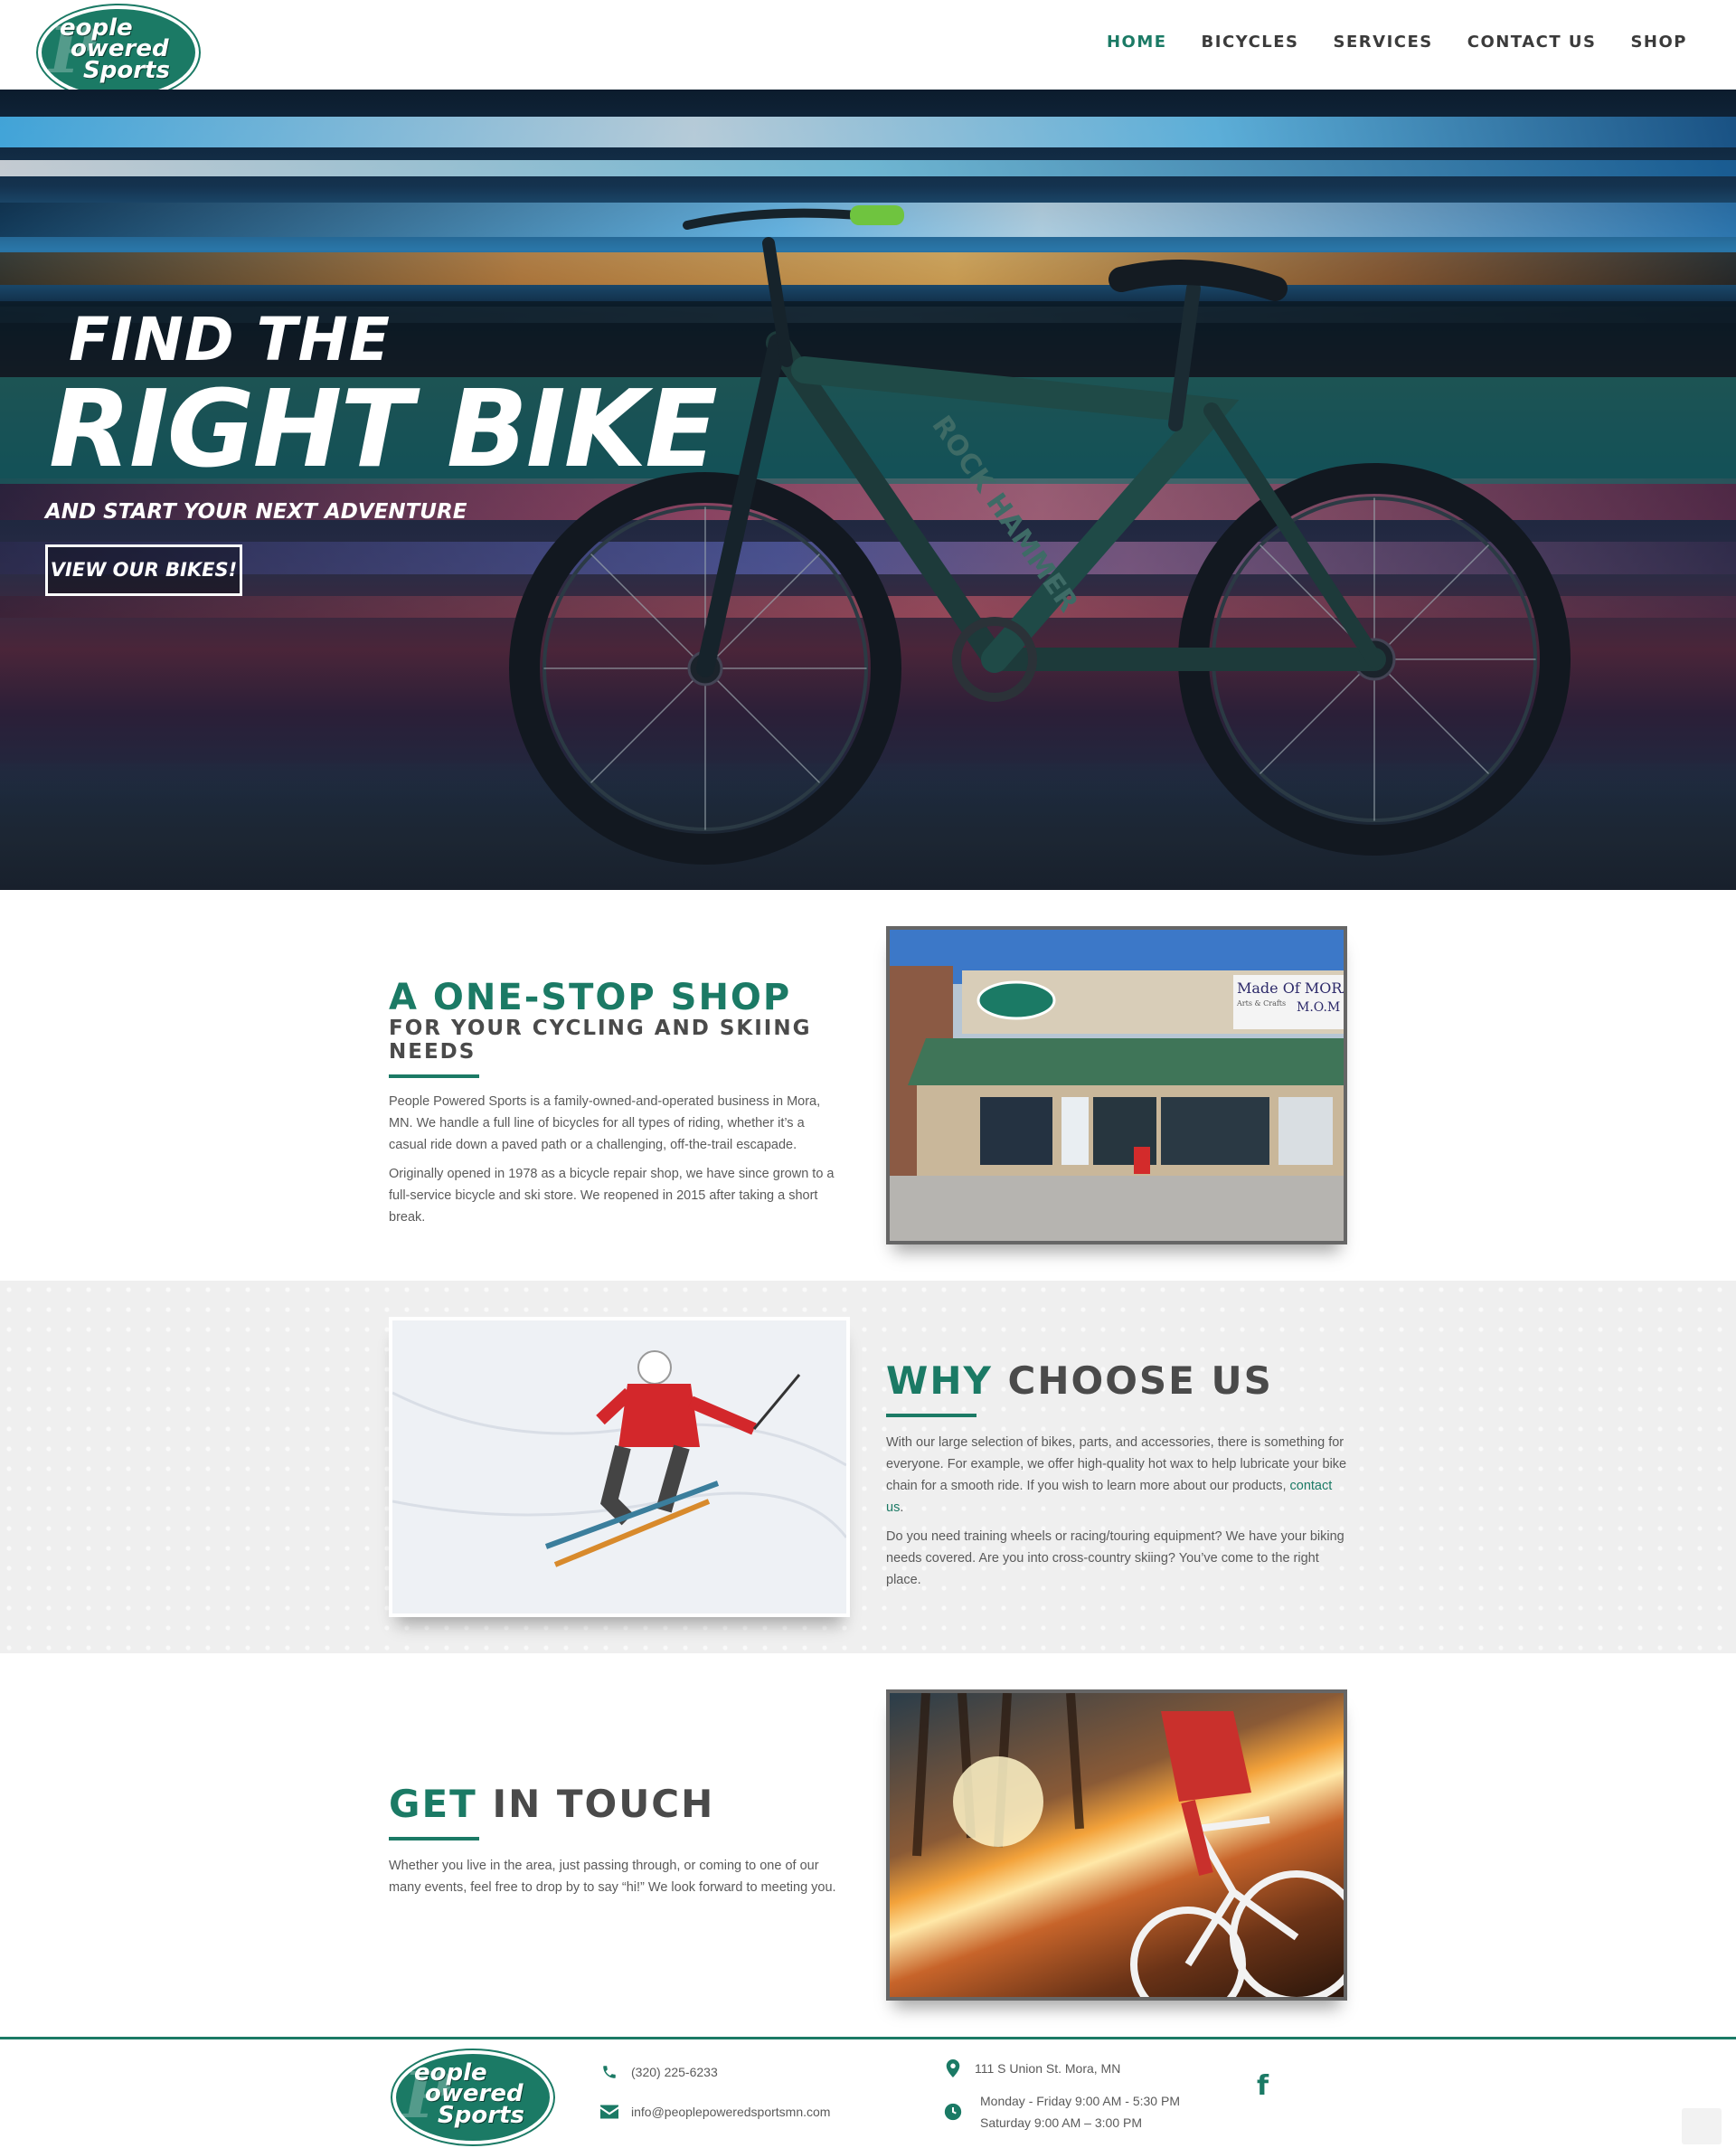 This screenshot has width=1736, height=2148. Describe the element at coordinates (1250, 42) in the screenshot. I see `nav-bicycles: BICYCLES` at that location.